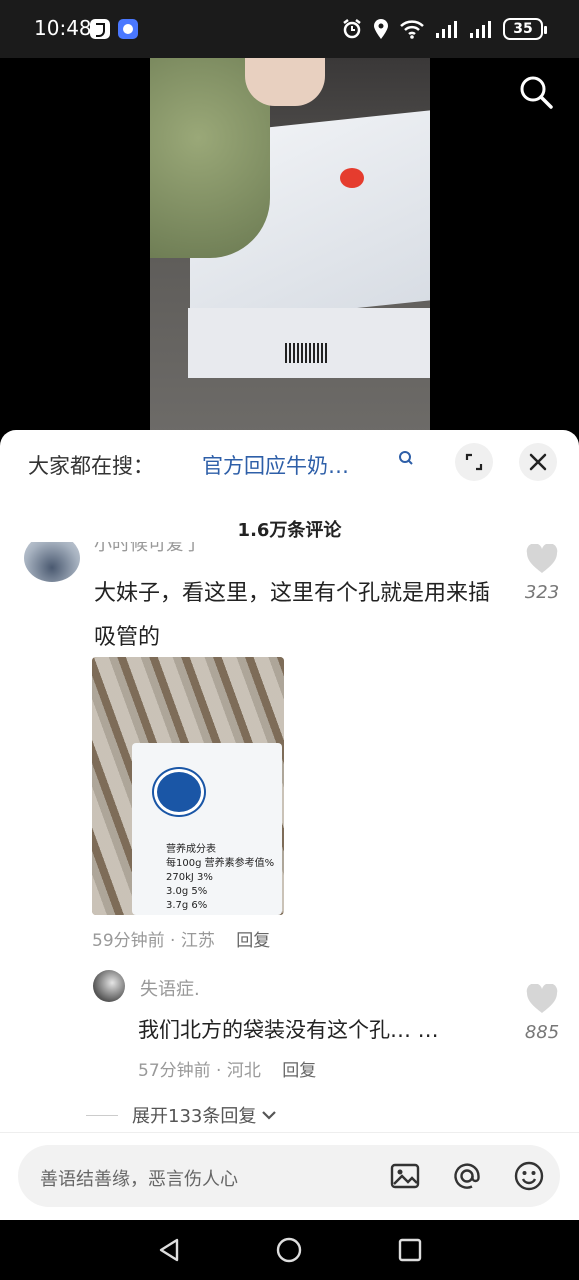  Describe the element at coordinates (285, 82) in the screenshot. I see `hand-graphic` at that location.